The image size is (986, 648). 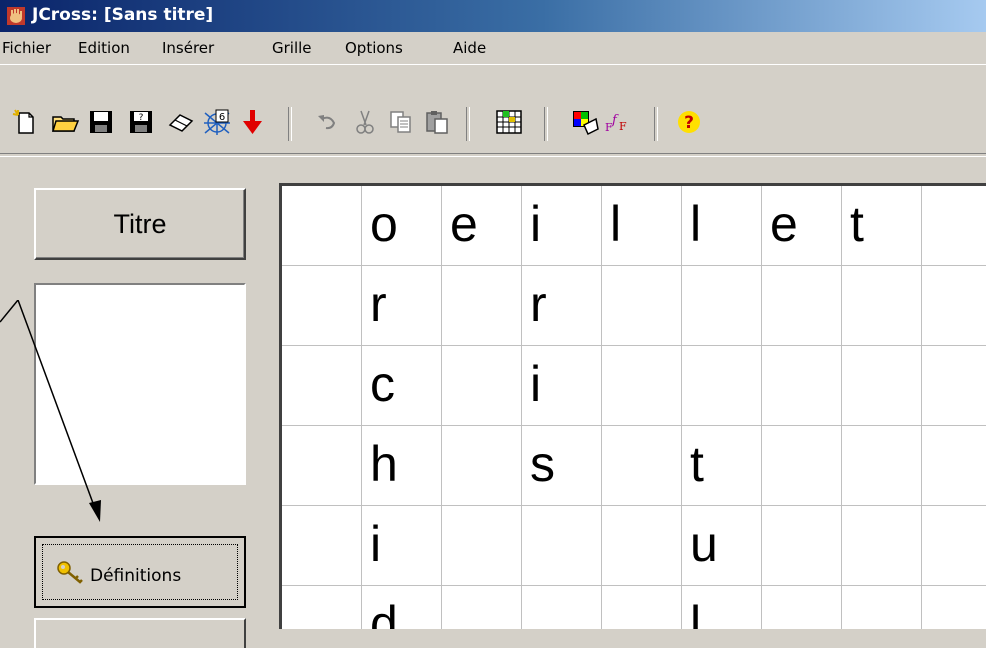 I want to click on grid-cell: c, so click(x=402, y=386).